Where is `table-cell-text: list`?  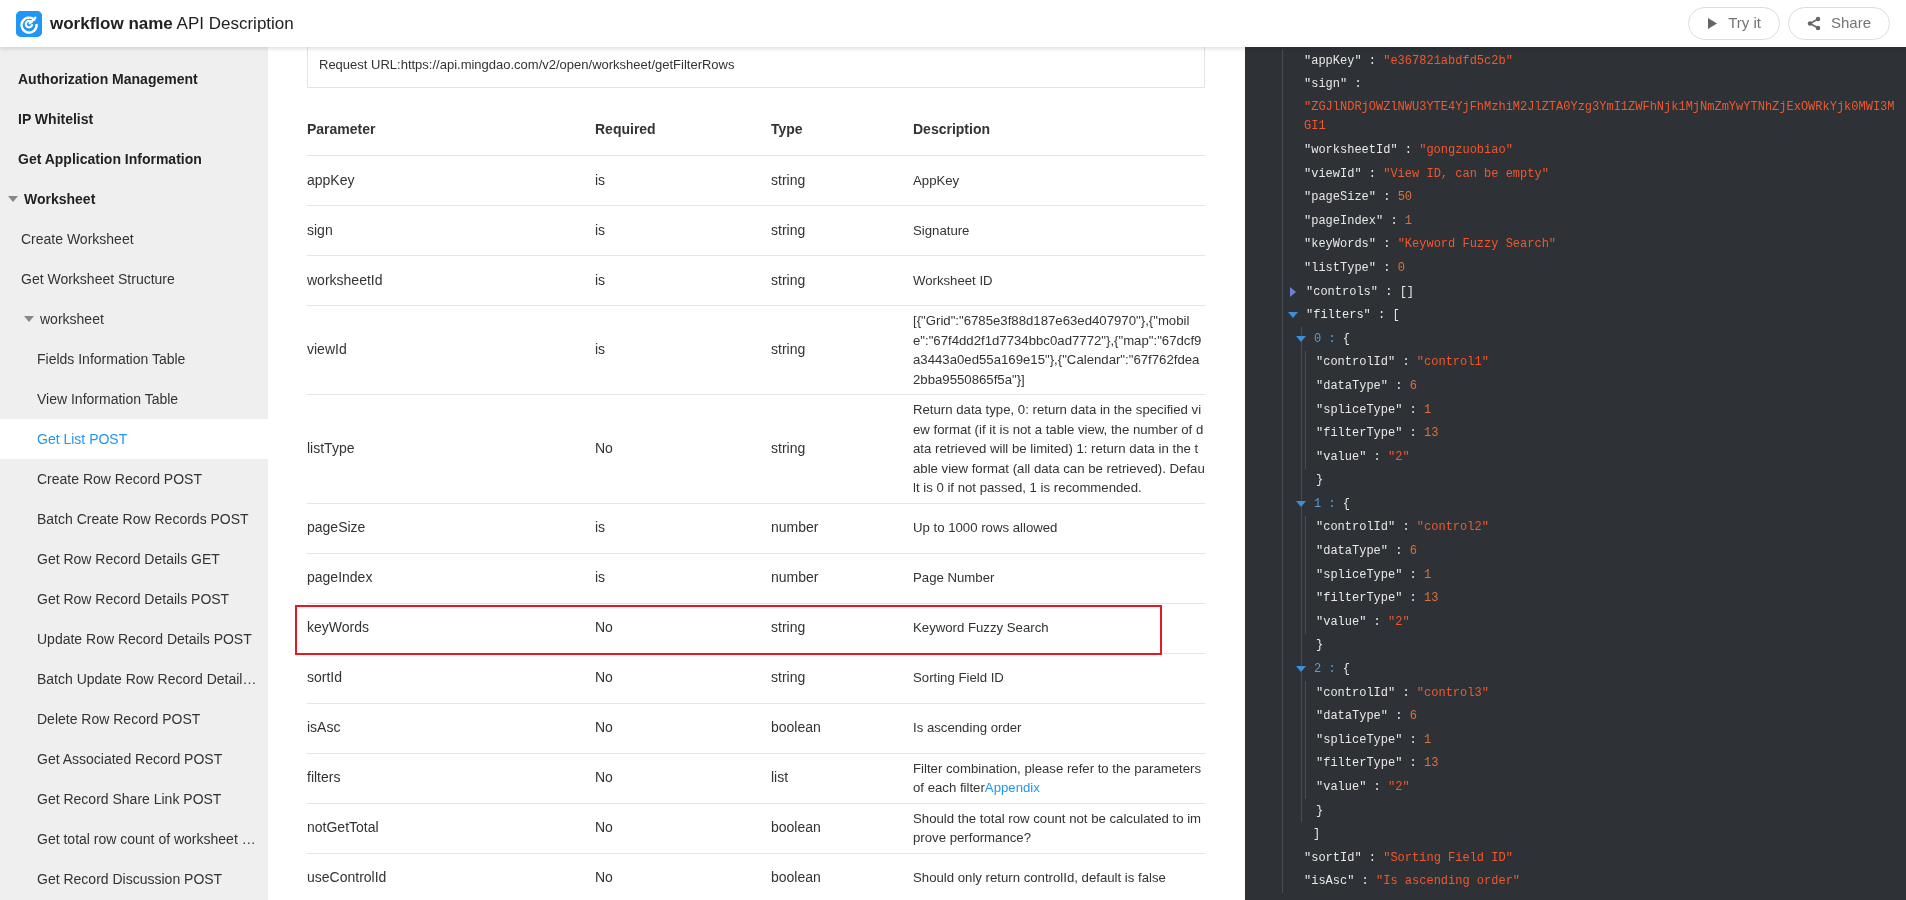 table-cell-text: list is located at coordinates (780, 778).